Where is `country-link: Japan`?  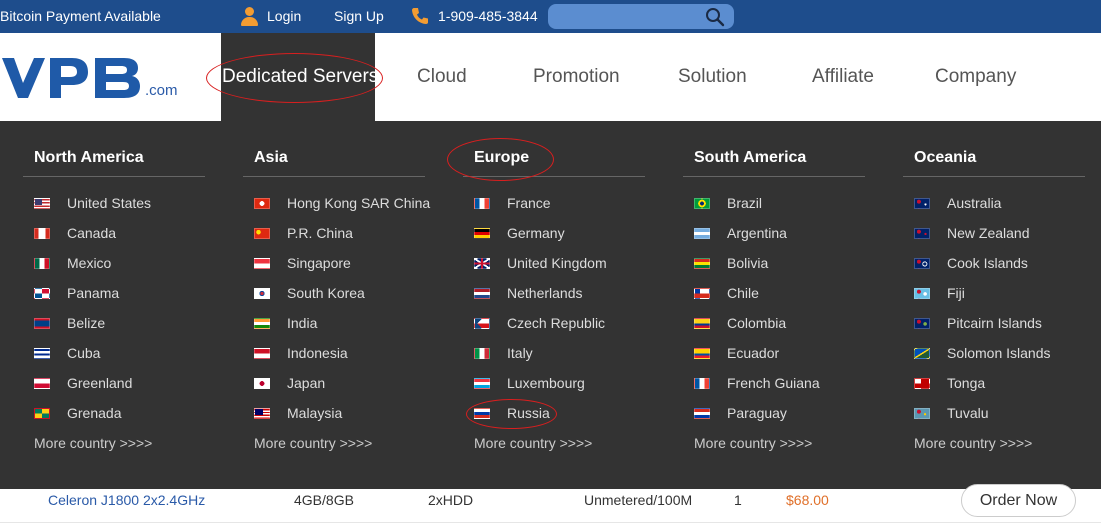
country-link: Japan is located at coordinates (289, 383).